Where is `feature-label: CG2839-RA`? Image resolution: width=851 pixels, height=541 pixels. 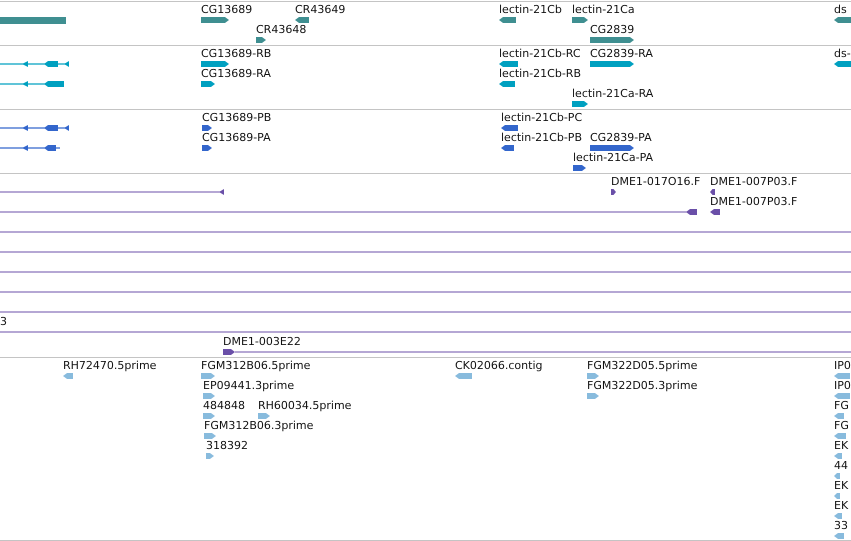 feature-label: CG2839-RA is located at coordinates (621, 53).